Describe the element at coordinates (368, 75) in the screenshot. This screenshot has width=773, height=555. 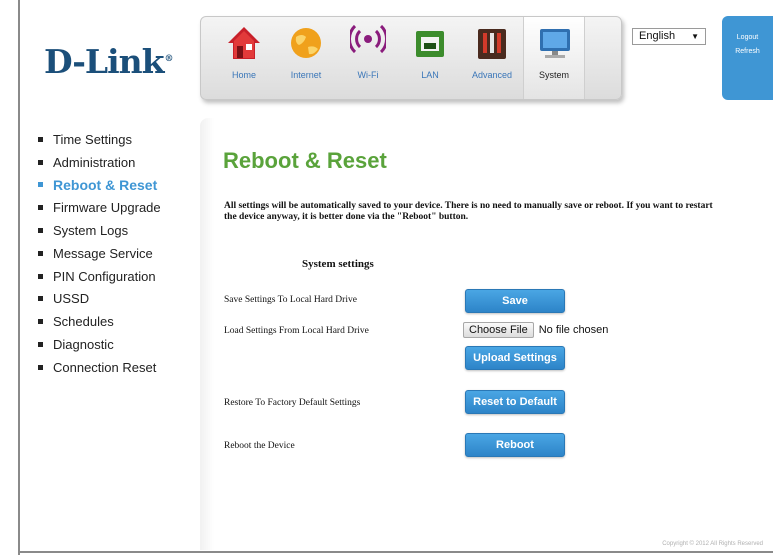
I see `nav-wifi-label: Wi-Fi` at that location.